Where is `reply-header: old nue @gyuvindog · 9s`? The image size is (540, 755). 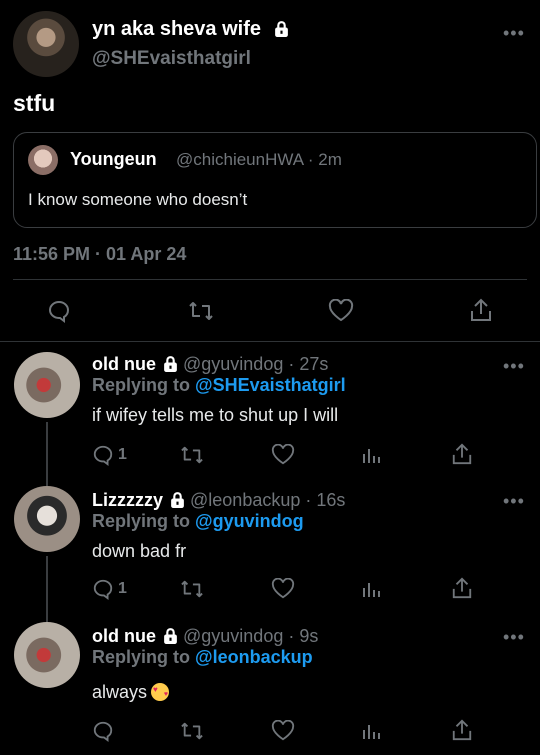 reply-header: old nue @gyuvindog · 9s is located at coordinates (205, 636).